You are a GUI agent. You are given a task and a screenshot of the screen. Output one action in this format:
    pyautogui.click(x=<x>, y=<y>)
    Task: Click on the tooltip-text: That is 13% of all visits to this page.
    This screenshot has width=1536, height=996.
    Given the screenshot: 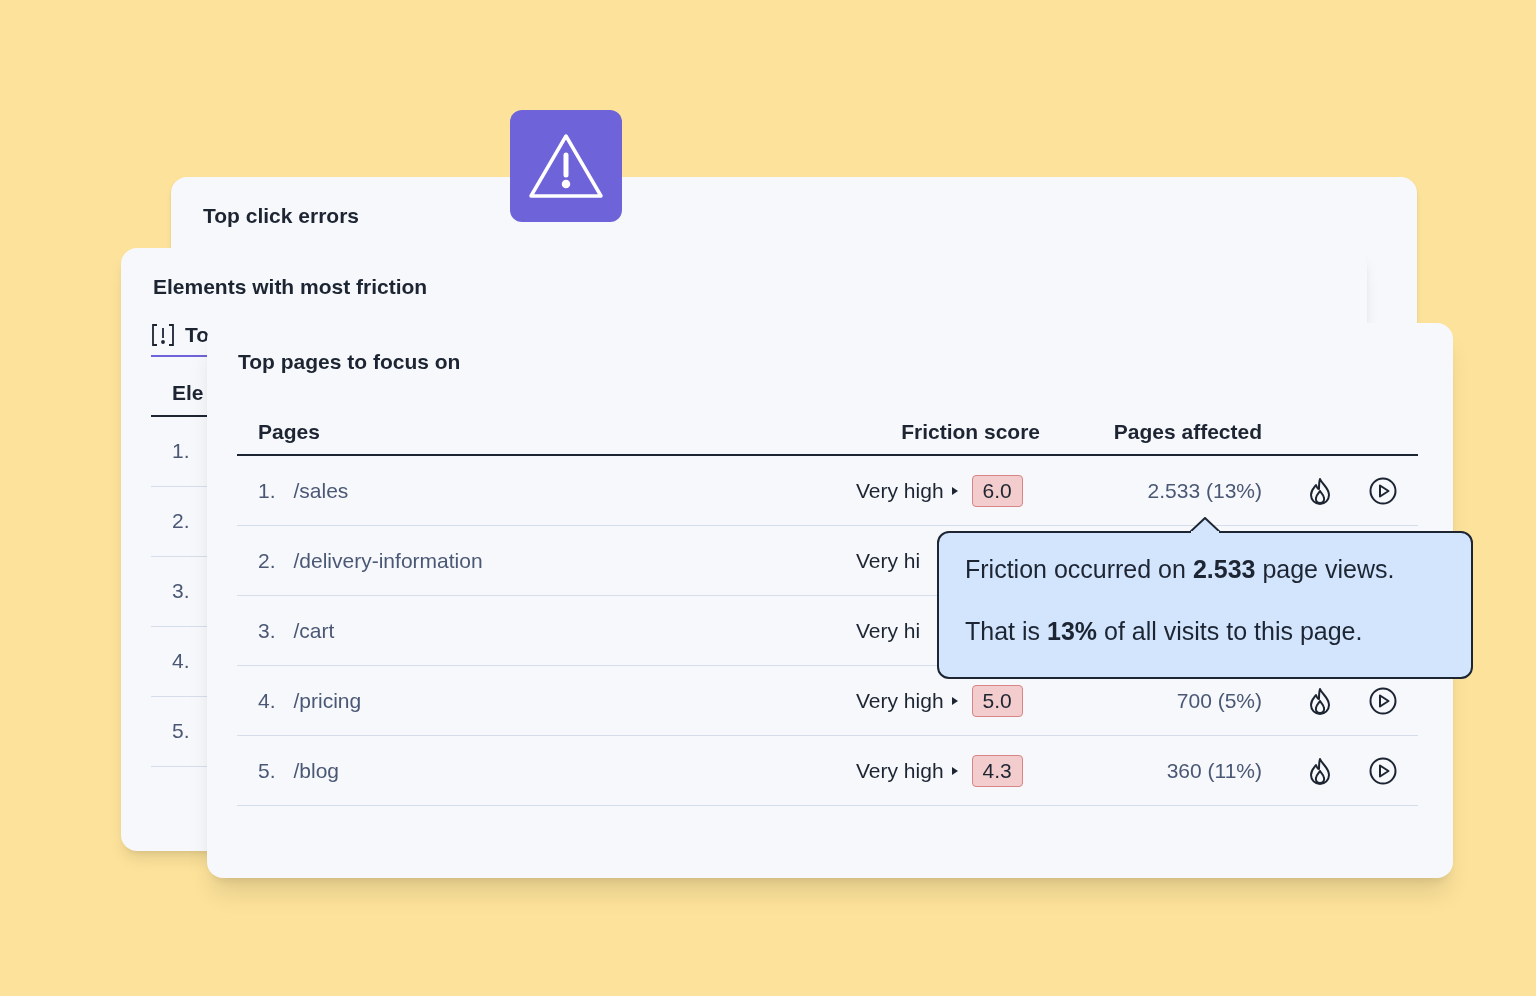 What is the action you would take?
    pyautogui.click(x=1164, y=631)
    